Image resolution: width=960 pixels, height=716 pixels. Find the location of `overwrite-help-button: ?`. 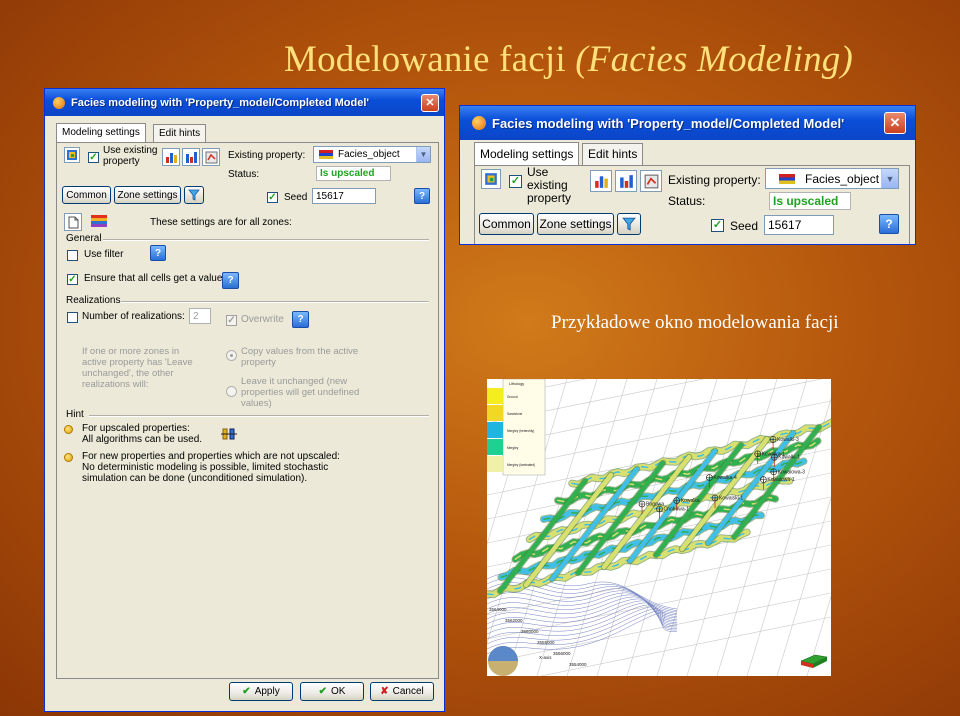

overwrite-help-button: ? is located at coordinates (300, 319).